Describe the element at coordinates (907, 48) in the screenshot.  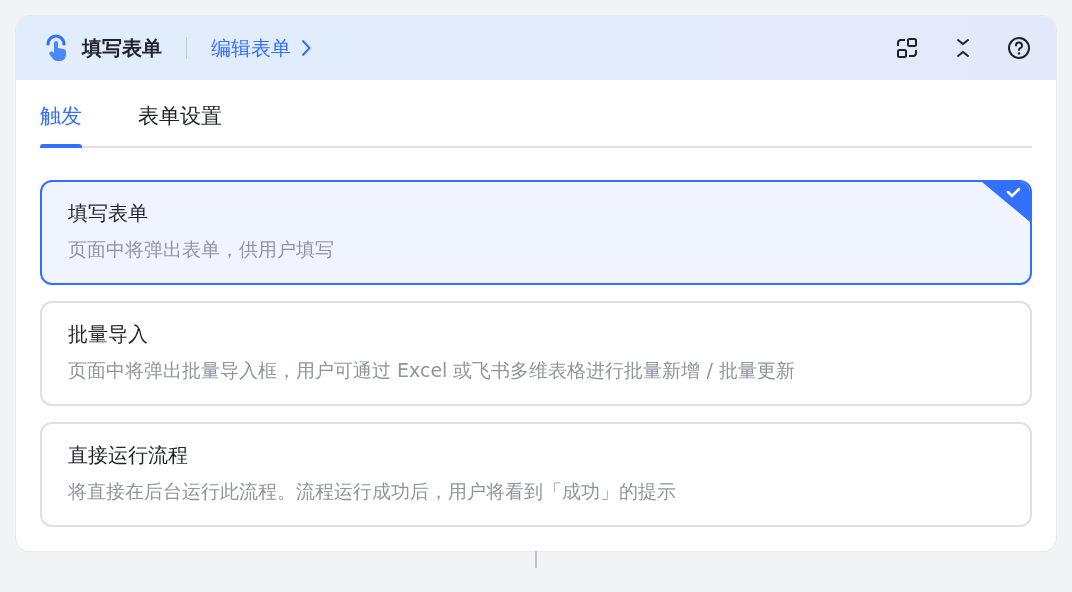
I see `swap-layout-icon` at that location.